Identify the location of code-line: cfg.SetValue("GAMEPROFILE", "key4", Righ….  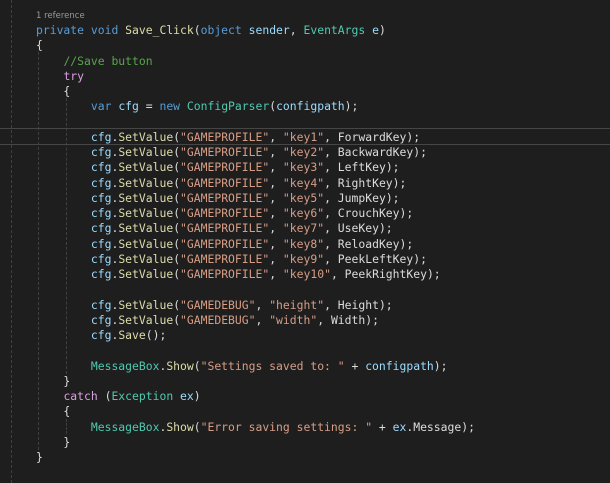
(255, 183).